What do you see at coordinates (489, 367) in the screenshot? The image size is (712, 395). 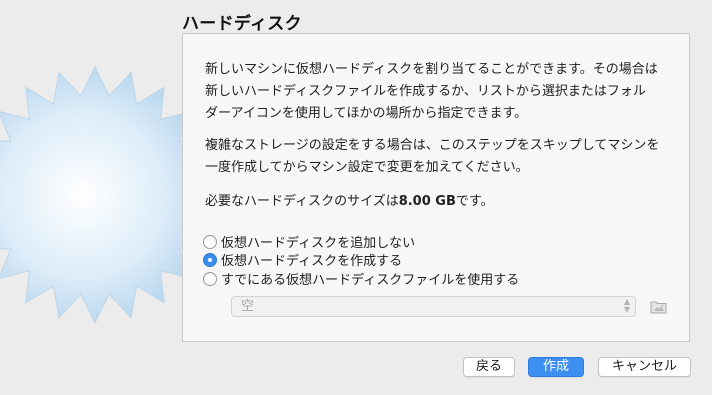 I see `back-button: 戻る` at bounding box center [489, 367].